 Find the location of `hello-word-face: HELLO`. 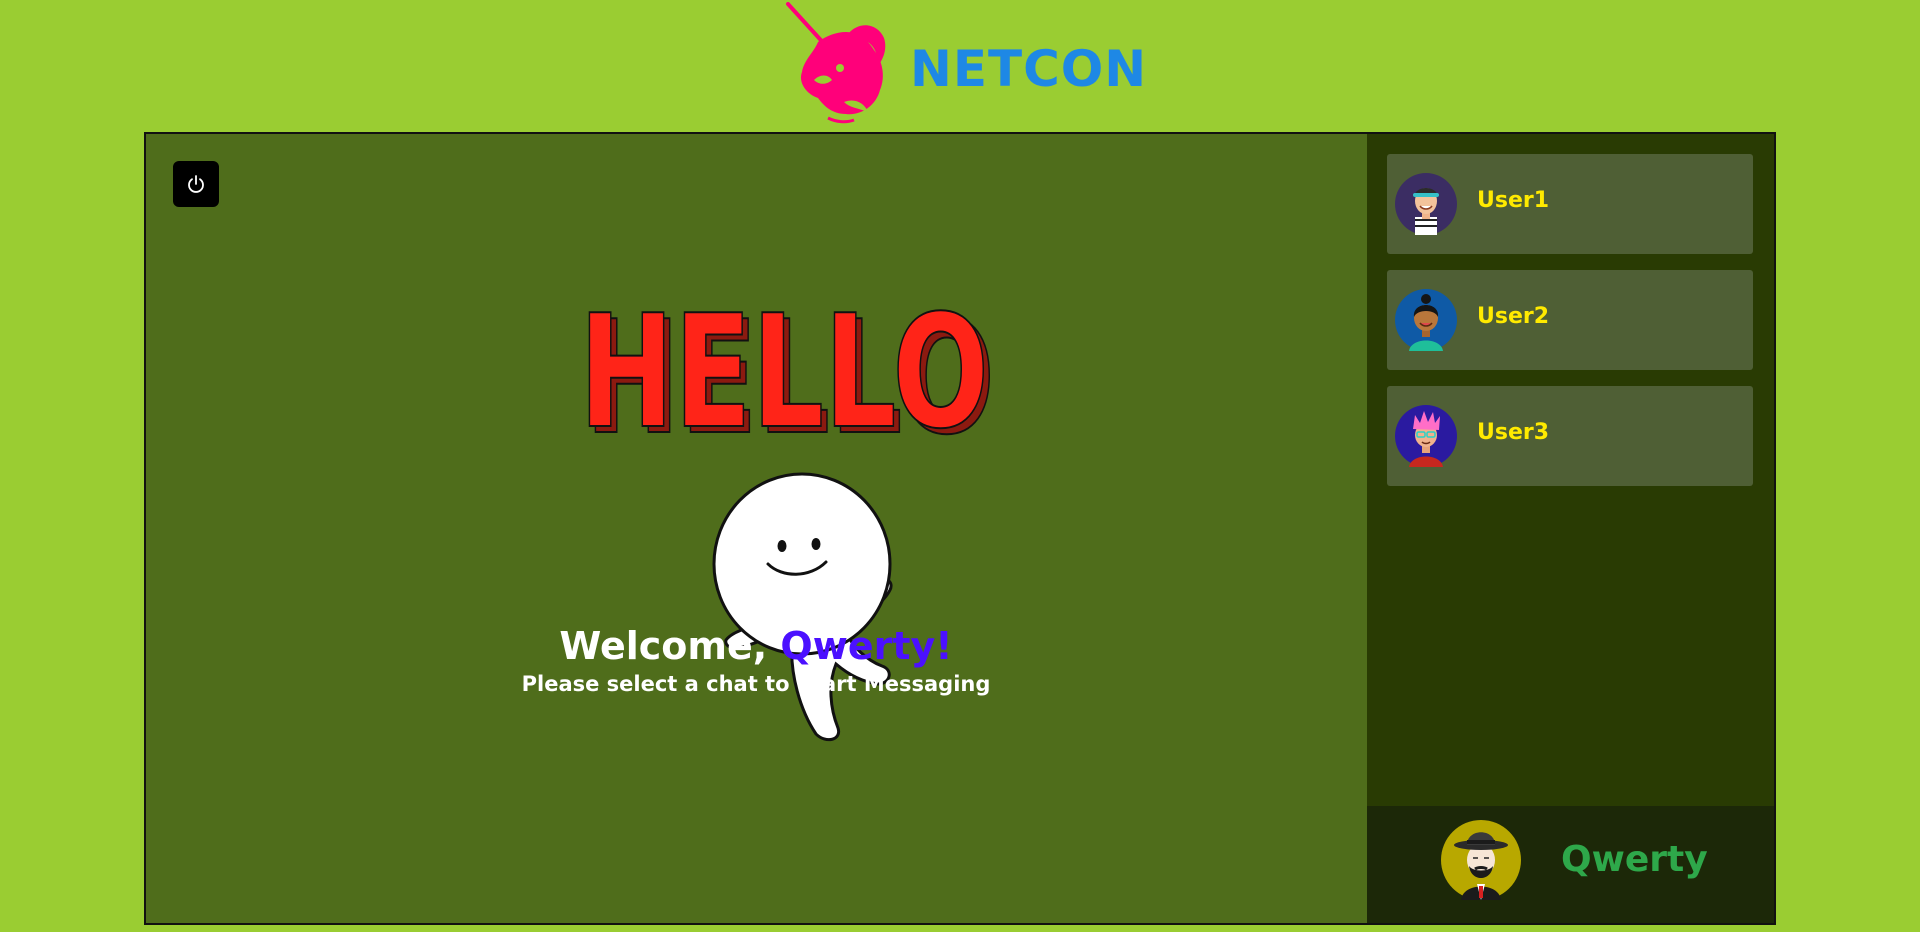

hello-word-face: HELLO is located at coordinates (784, 372).